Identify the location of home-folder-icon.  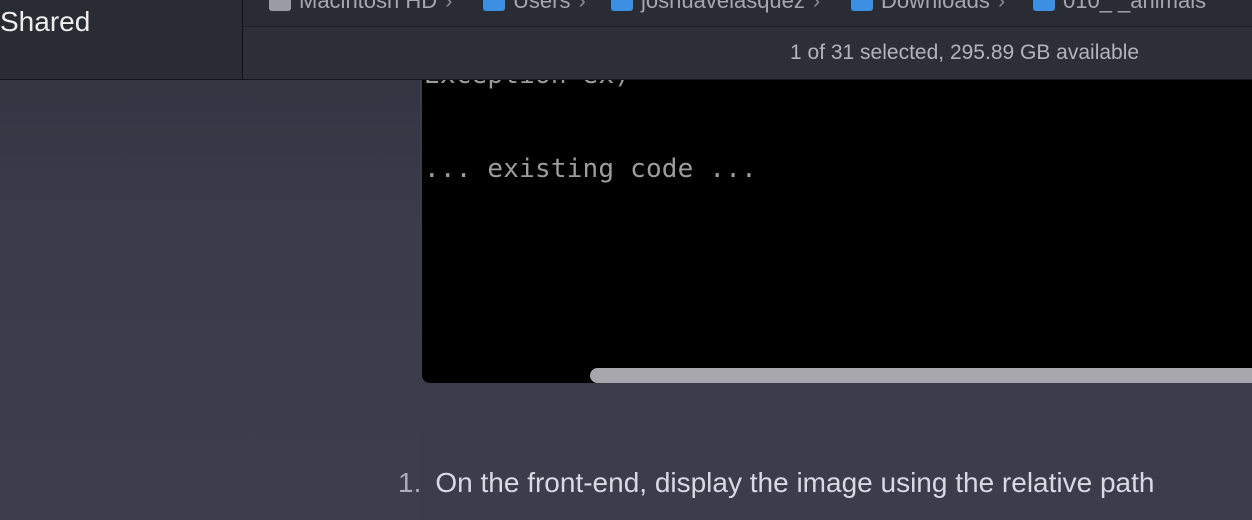
(622, 6).